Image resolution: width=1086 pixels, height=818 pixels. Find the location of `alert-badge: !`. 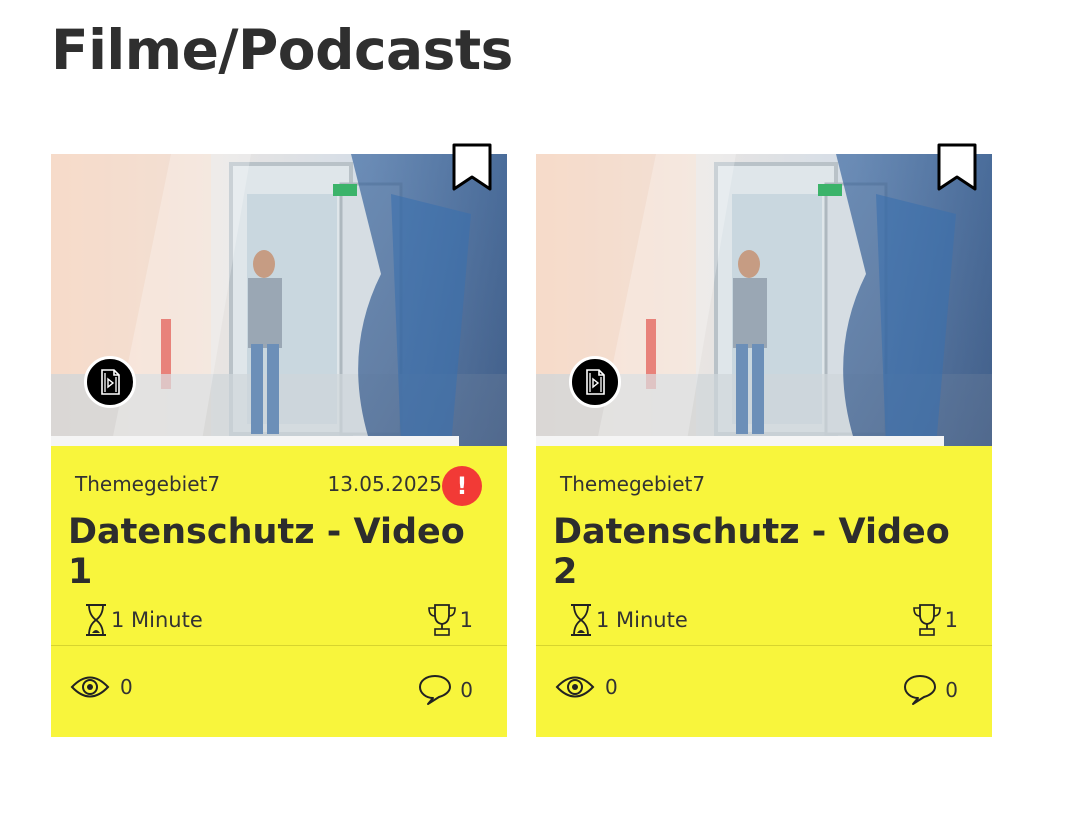

alert-badge: ! is located at coordinates (462, 486).